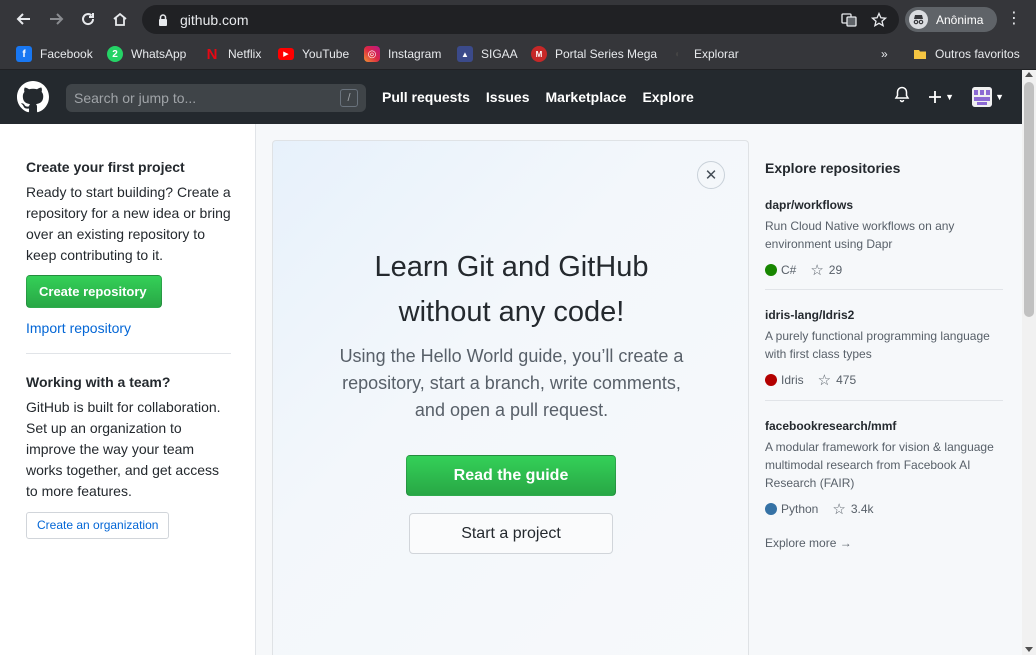  What do you see at coordinates (56, 19) in the screenshot?
I see `forward-arrow-icon` at bounding box center [56, 19].